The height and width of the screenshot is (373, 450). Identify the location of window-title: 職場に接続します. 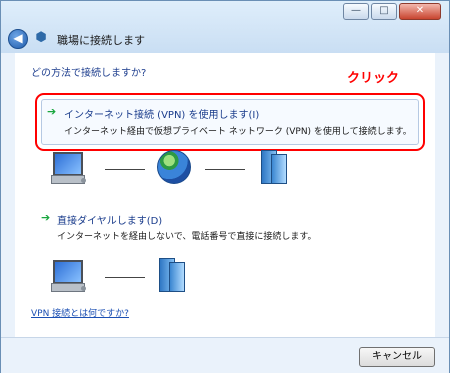
(101, 40).